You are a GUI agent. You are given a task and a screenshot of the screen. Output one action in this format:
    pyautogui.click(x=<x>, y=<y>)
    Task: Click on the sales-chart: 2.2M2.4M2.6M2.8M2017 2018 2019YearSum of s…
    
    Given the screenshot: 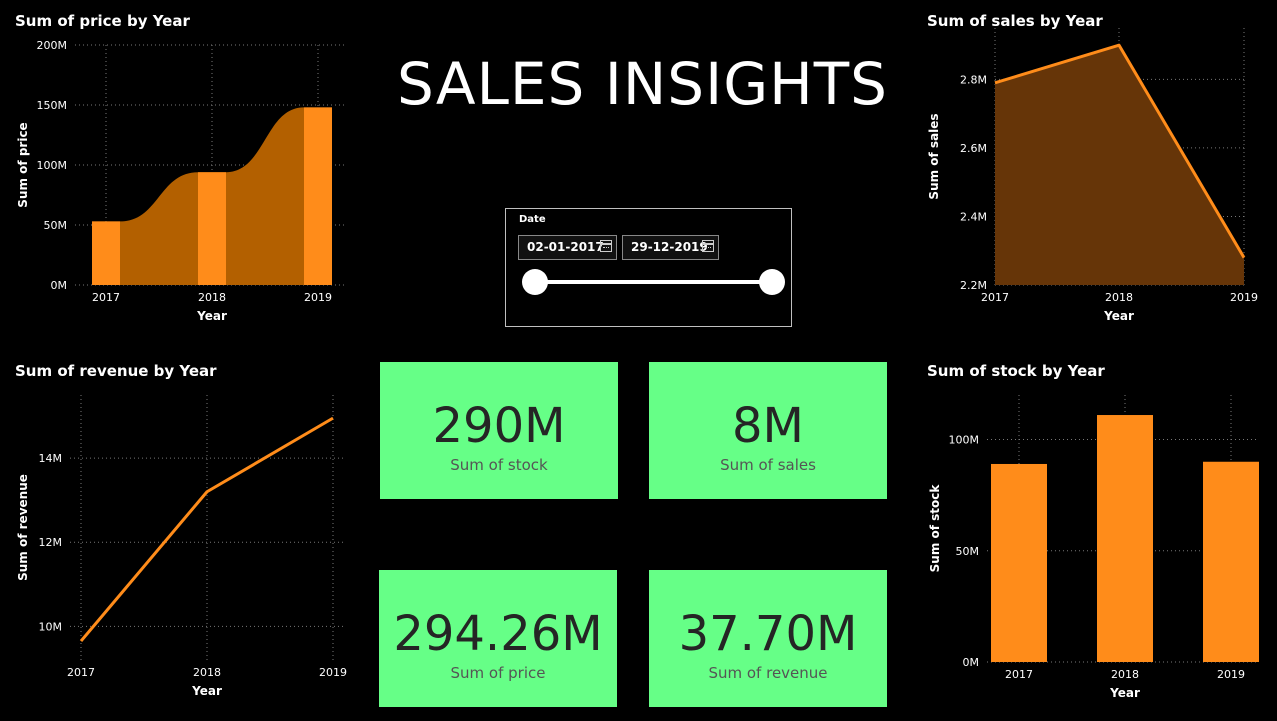 What is the action you would take?
    pyautogui.click(x=1092, y=175)
    